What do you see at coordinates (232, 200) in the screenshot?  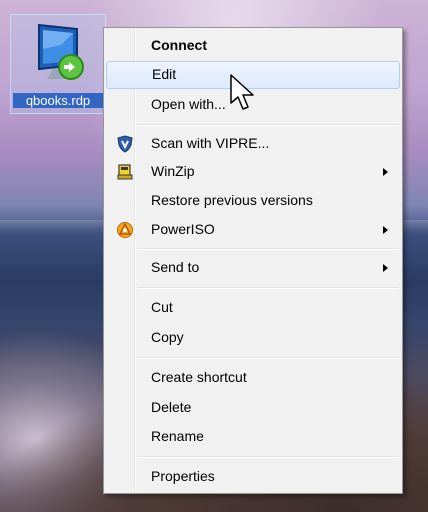 I see `menu-item-label: Restore previous versions` at bounding box center [232, 200].